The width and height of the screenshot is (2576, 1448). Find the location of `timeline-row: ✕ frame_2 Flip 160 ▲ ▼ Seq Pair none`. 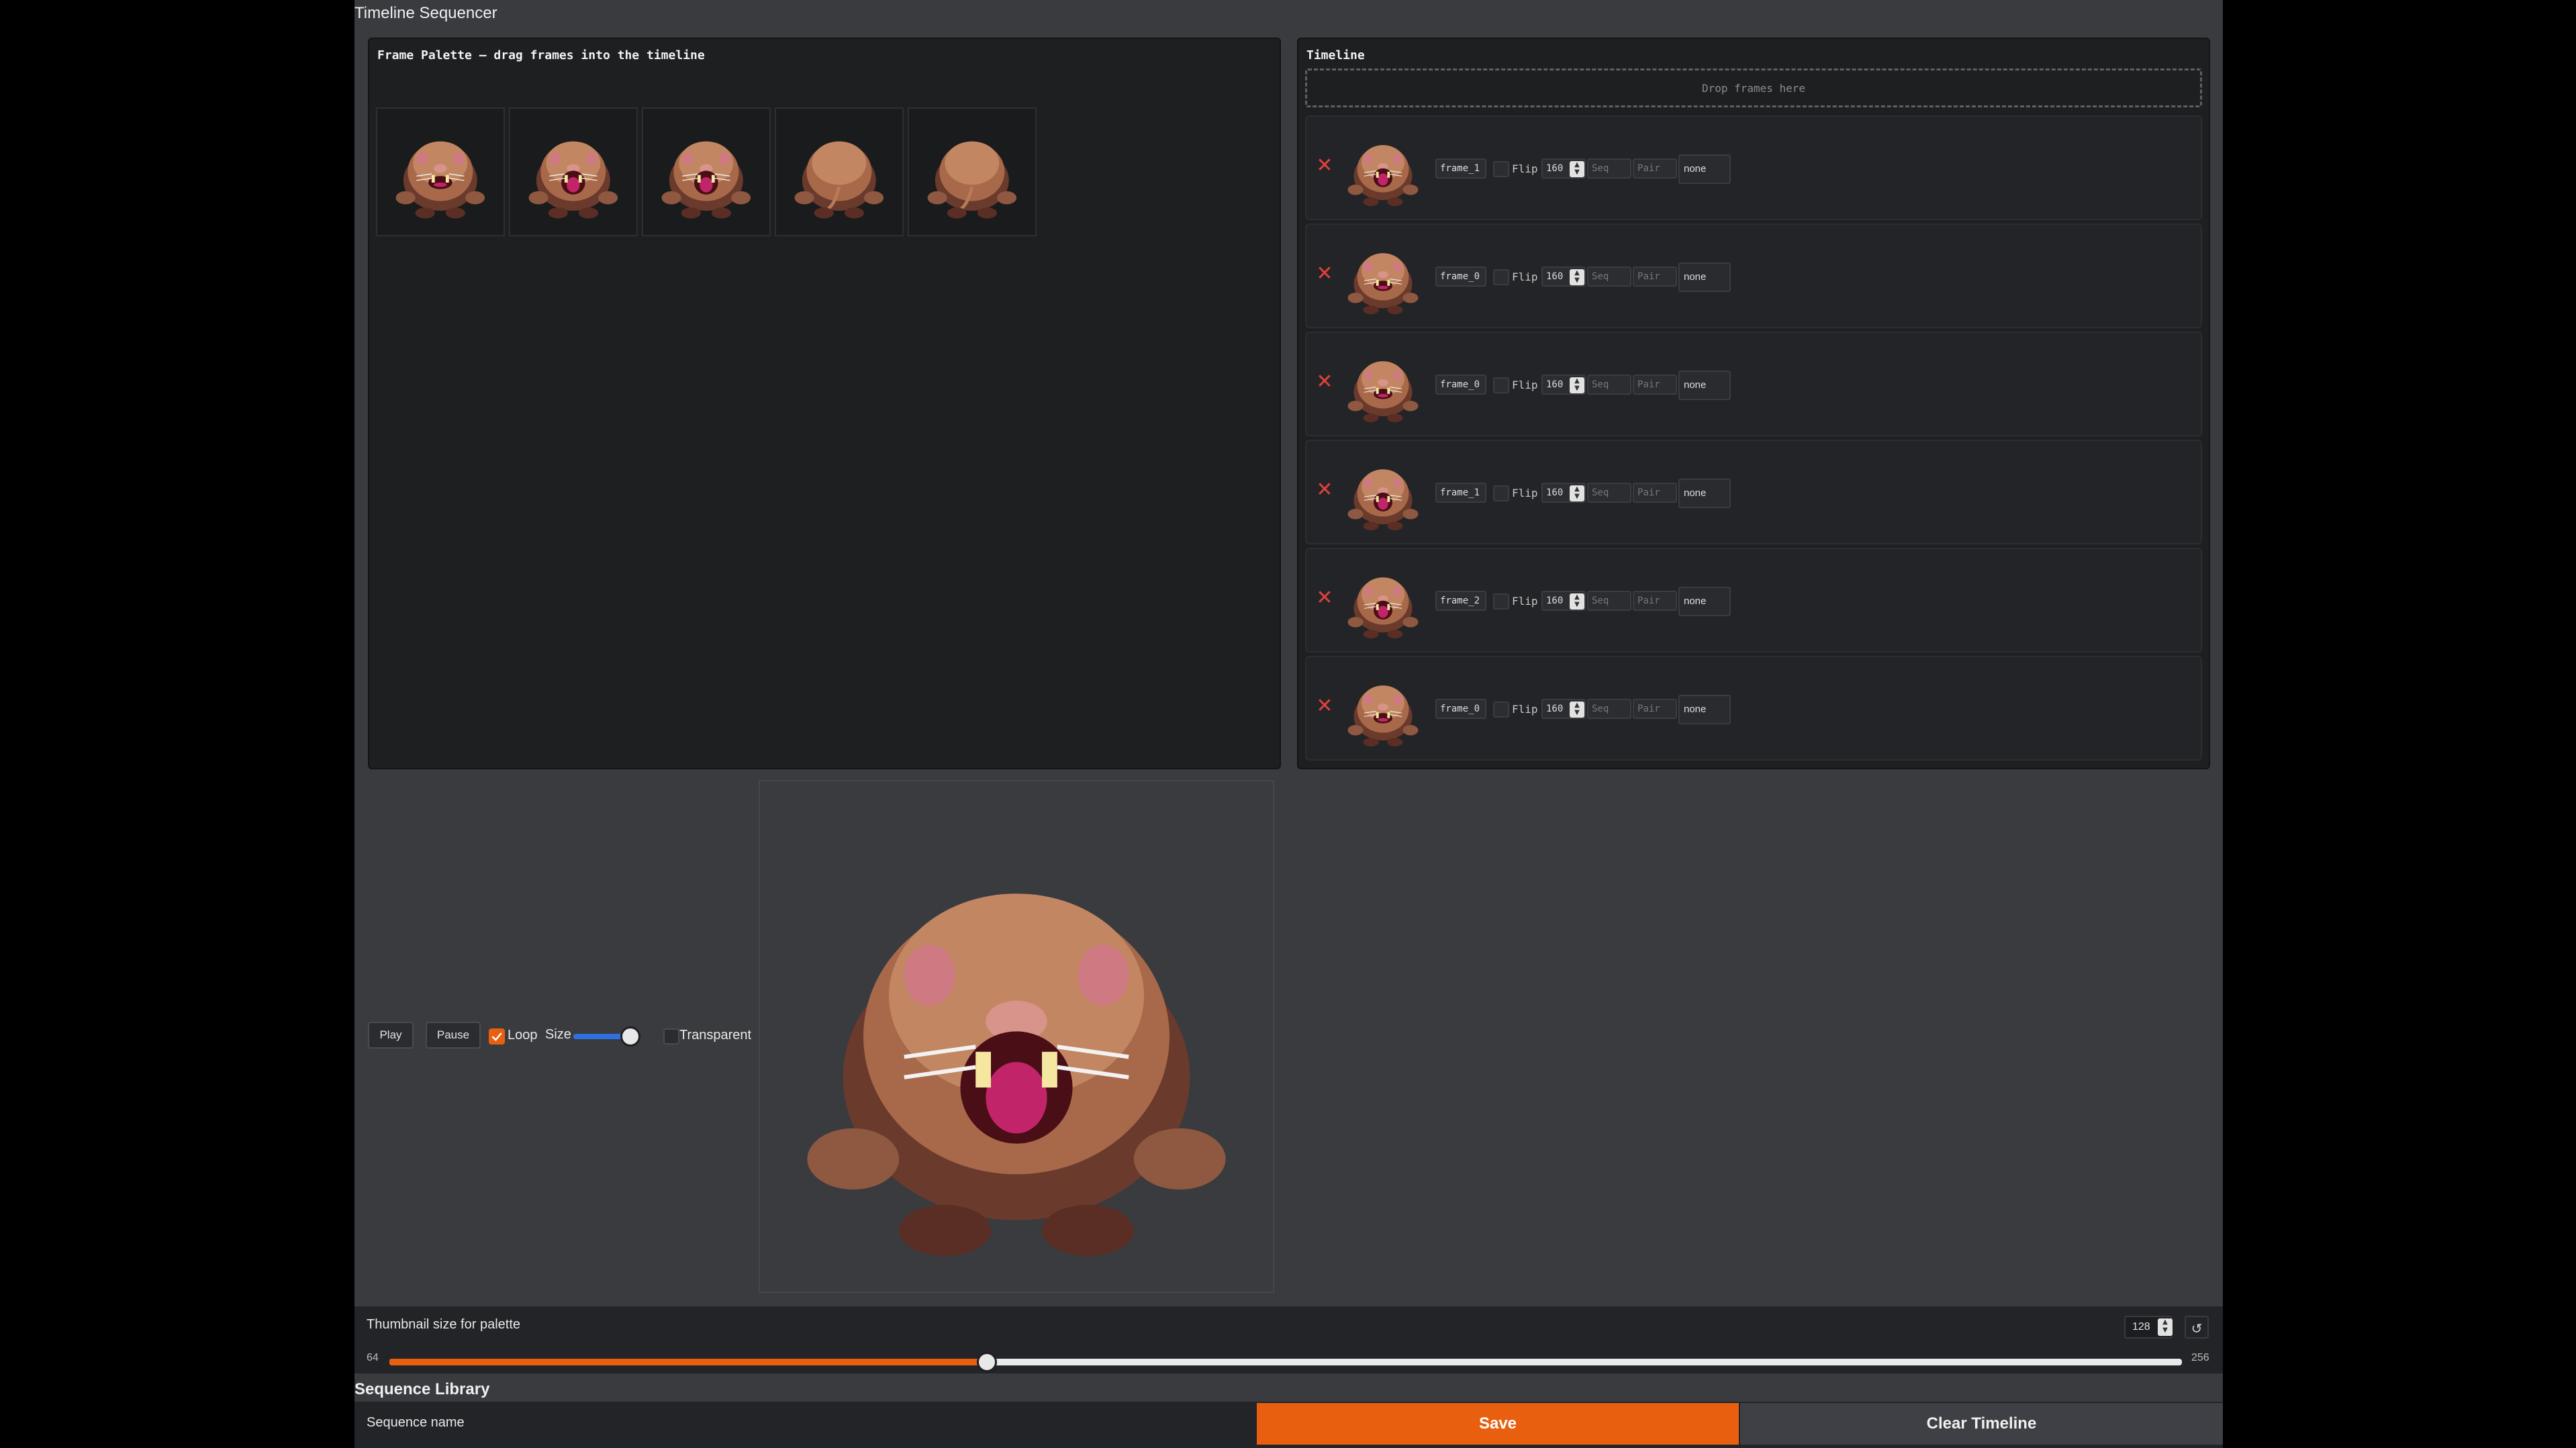

timeline-row: ✕ frame_2 Flip 160 ▲ ▼ Seq Pair none is located at coordinates (1753, 600).